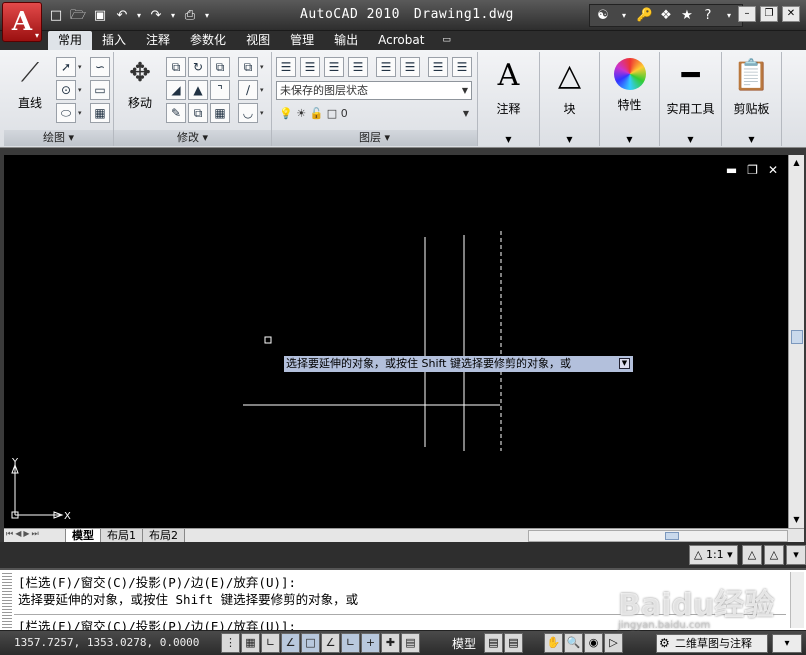 The width and height of the screenshot is (806, 655). I want to click on tab-layout2: 布局2, so click(163, 536).